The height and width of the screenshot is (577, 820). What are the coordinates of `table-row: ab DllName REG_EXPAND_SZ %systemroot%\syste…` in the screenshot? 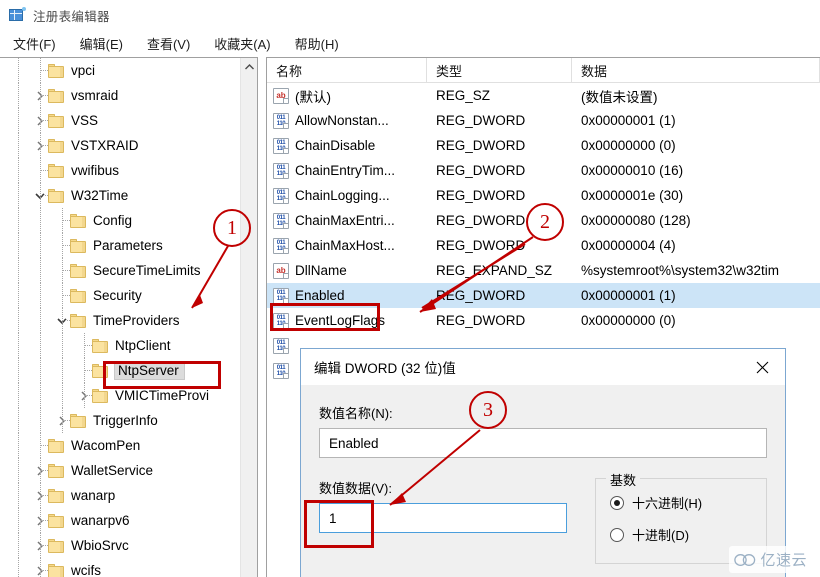 It's located at (543, 270).